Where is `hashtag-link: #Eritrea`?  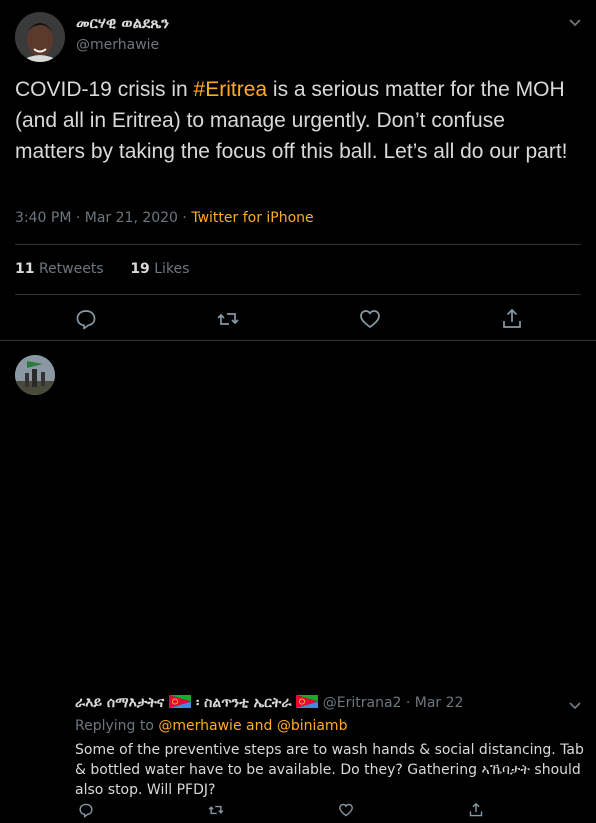 hashtag-link: #Eritrea is located at coordinates (231, 89).